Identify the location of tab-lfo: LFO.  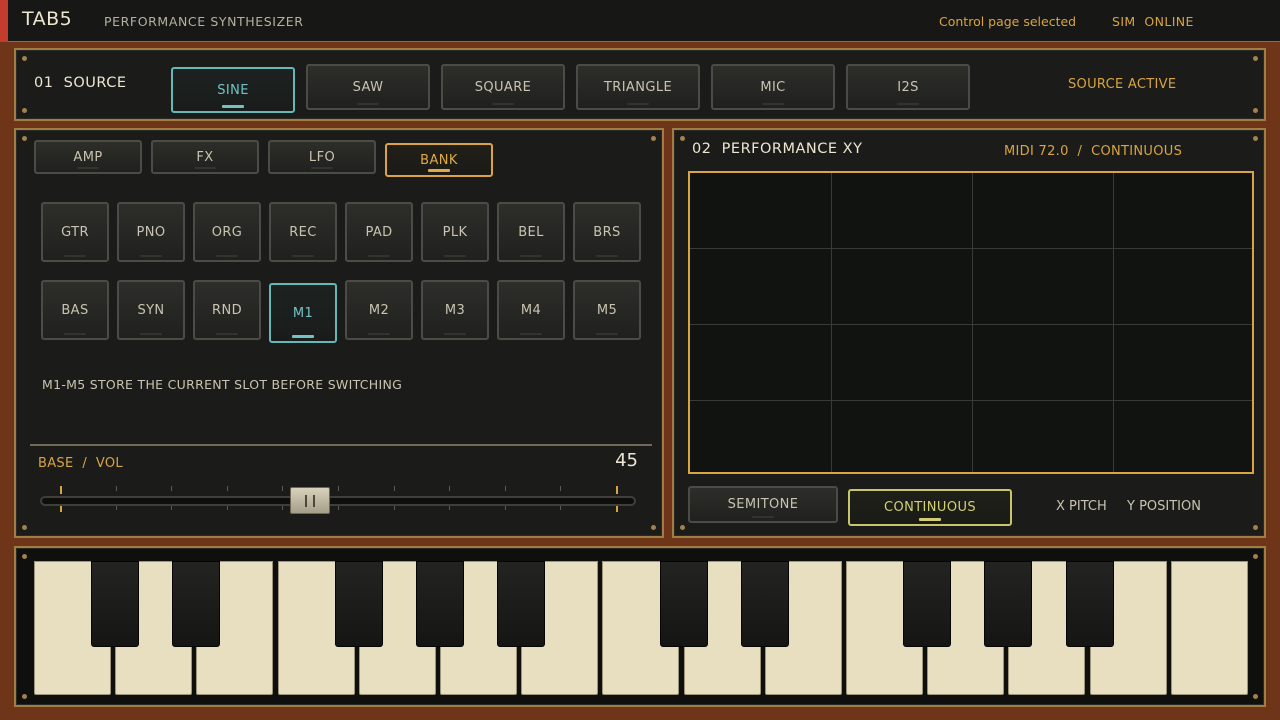
(322, 157).